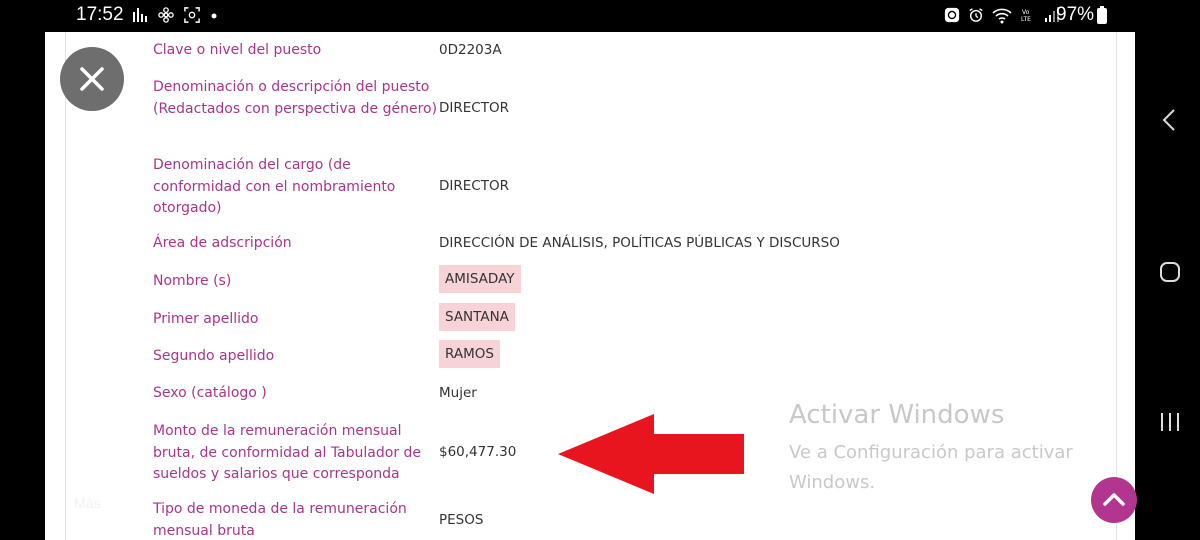 This screenshot has height=540, width=1200. What do you see at coordinates (1170, 422) in the screenshot?
I see `recent-apps-icon` at bounding box center [1170, 422].